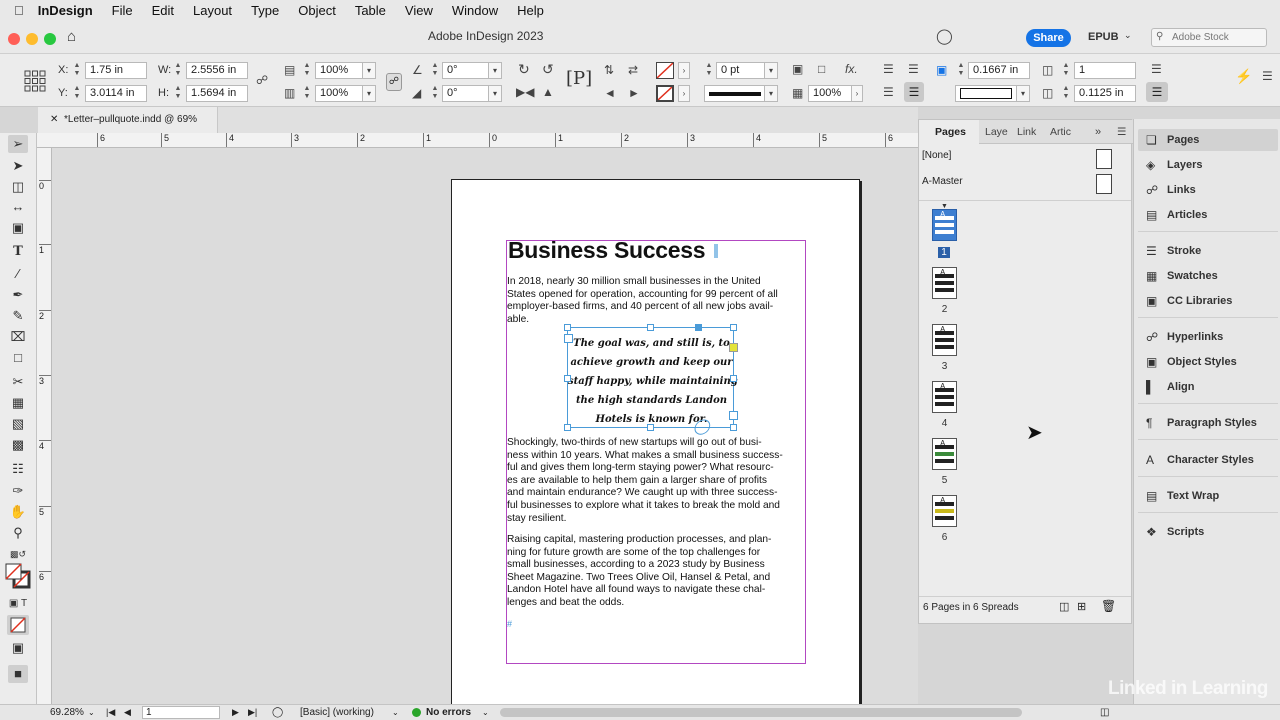 This screenshot has height=720, width=1280. What do you see at coordinates (1048, 38) in the screenshot?
I see `share-button: Share` at bounding box center [1048, 38].